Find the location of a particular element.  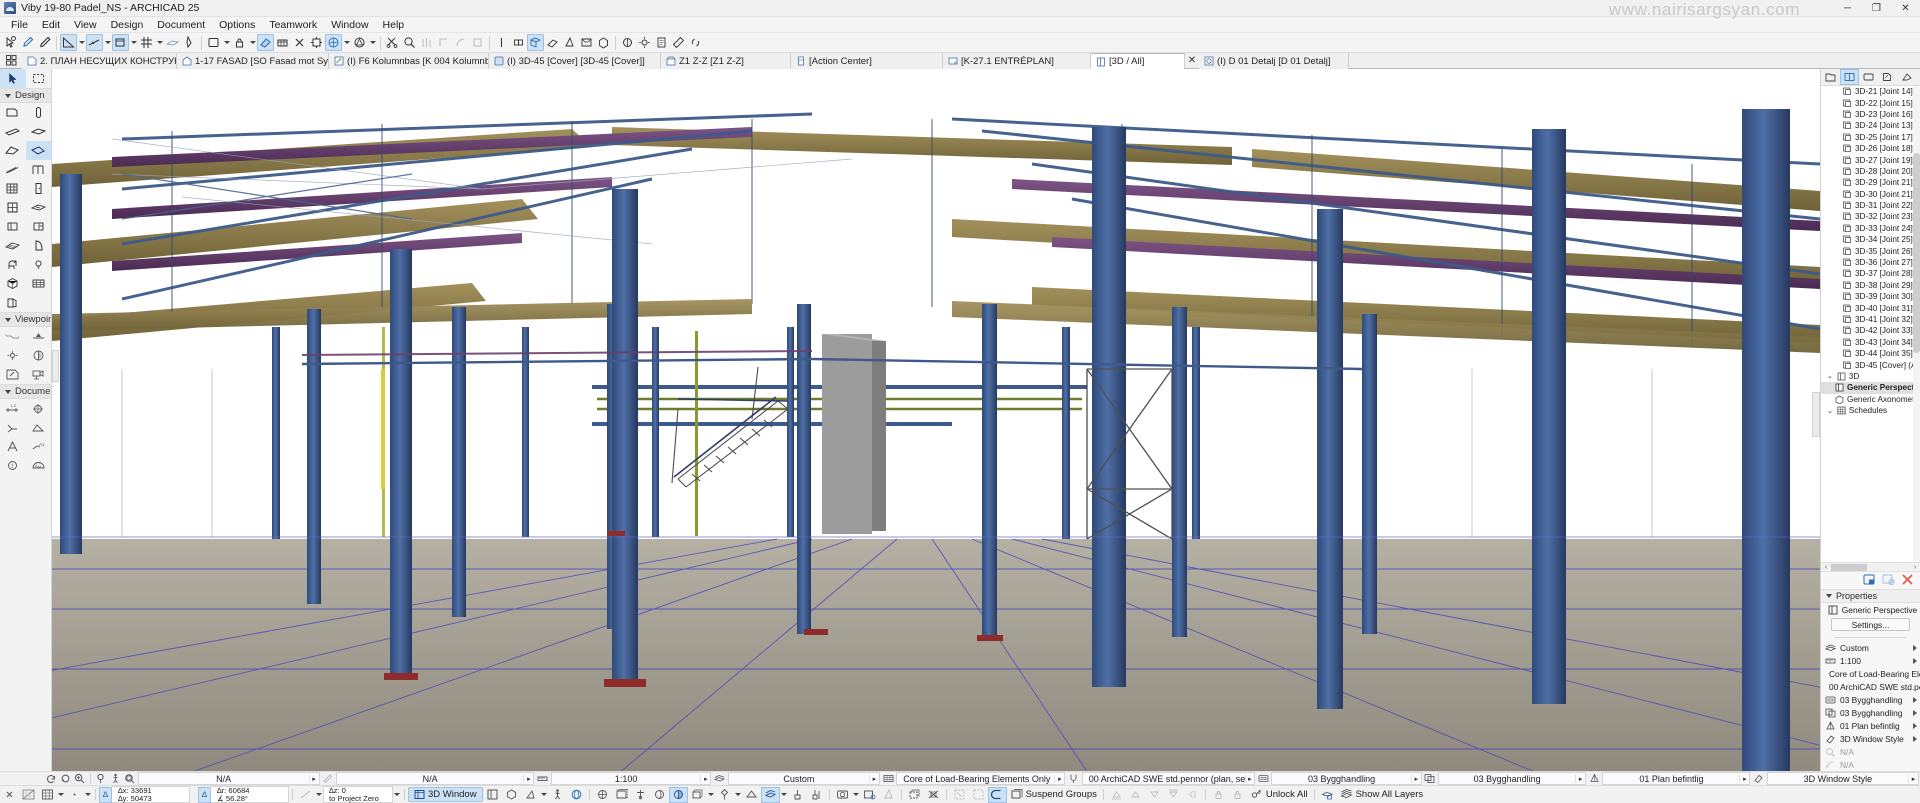

wall-end-tool is located at coordinates (13, 226).